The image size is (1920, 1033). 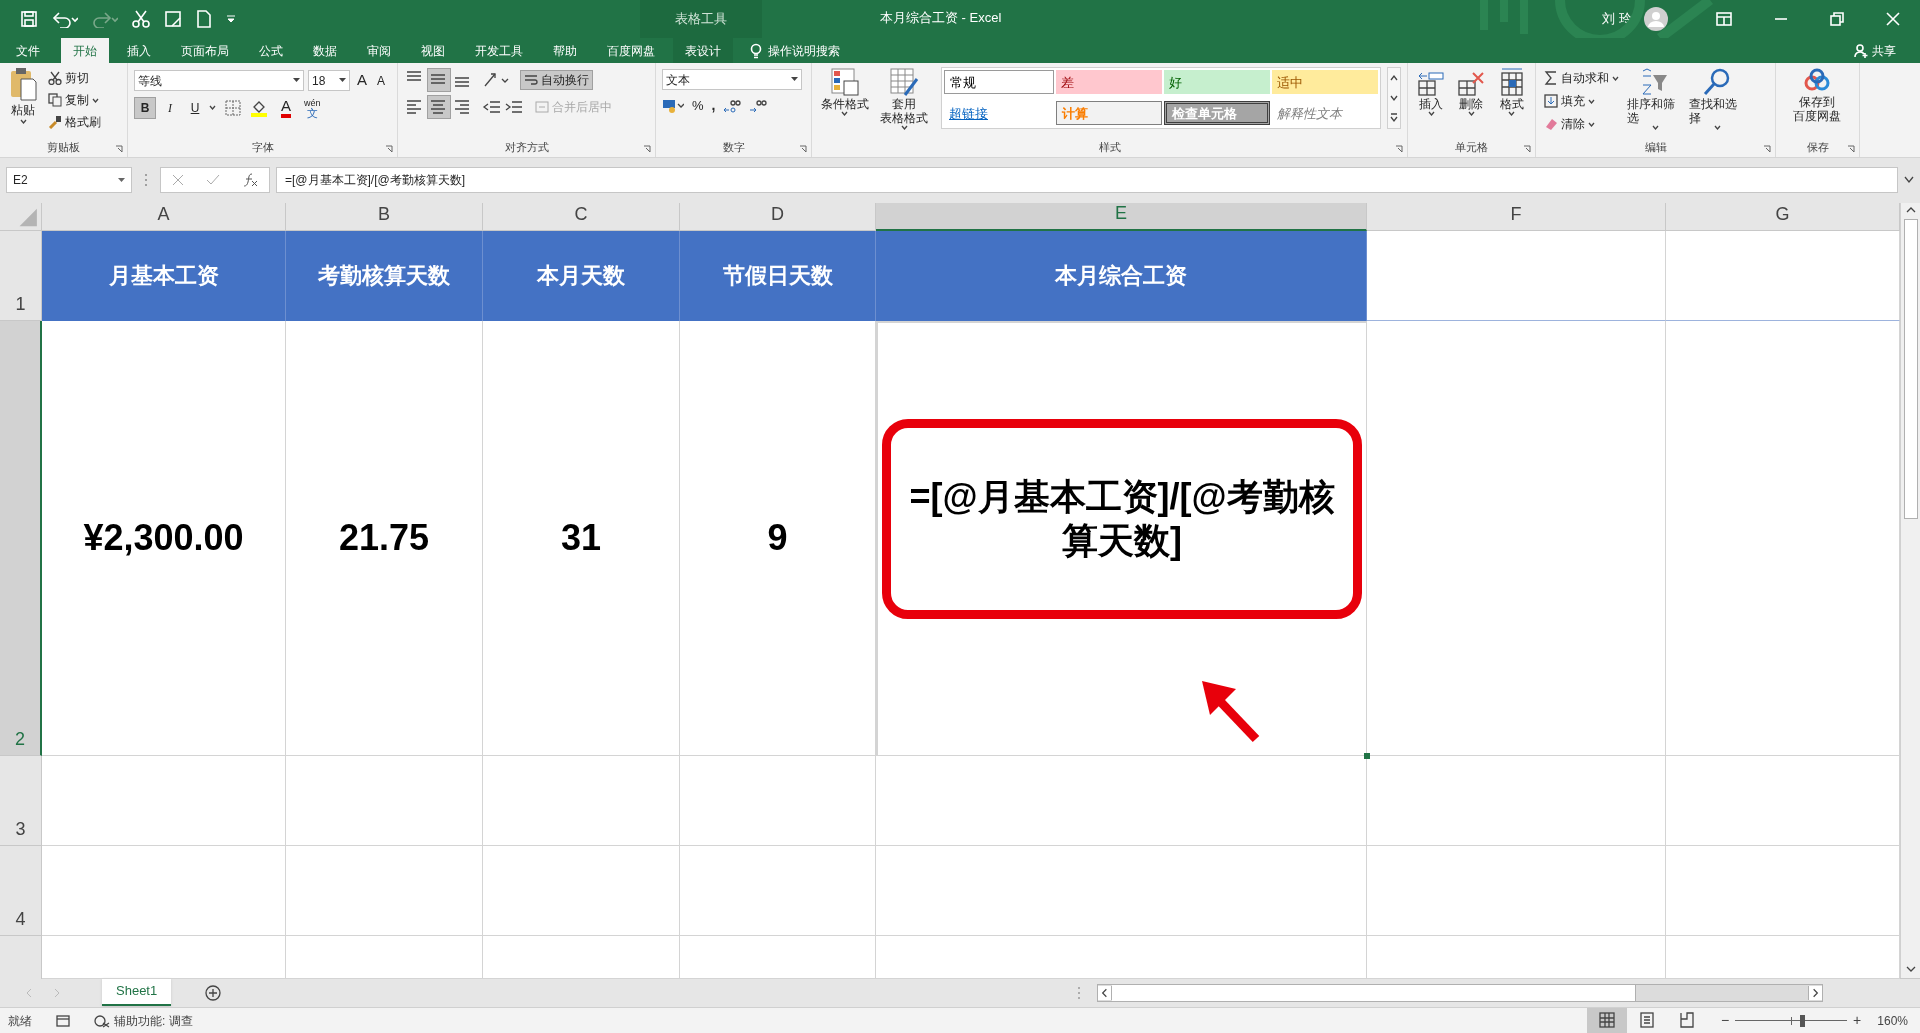 What do you see at coordinates (1717, 103) in the screenshot?
I see `find-select-button: 查找和选择` at bounding box center [1717, 103].